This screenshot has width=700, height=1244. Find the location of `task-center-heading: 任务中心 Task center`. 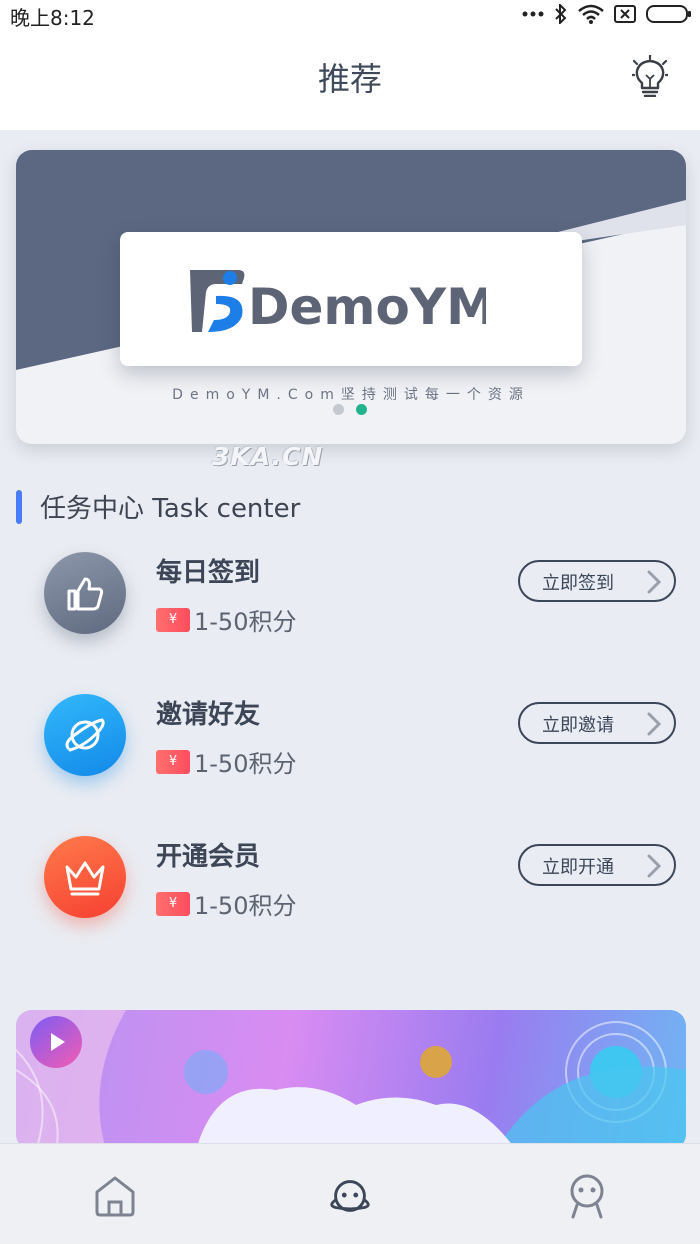

task-center-heading: 任务中心 Task center is located at coordinates (158, 506).